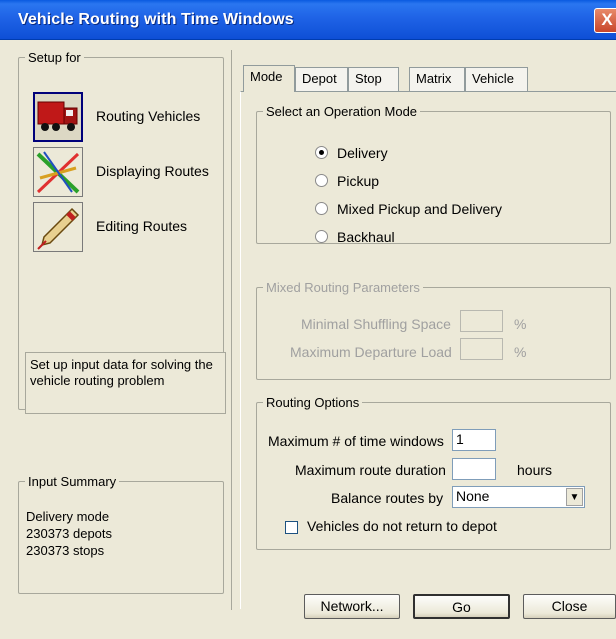 The image size is (616, 639). I want to click on radio-backhaul-dot, so click(321, 236).